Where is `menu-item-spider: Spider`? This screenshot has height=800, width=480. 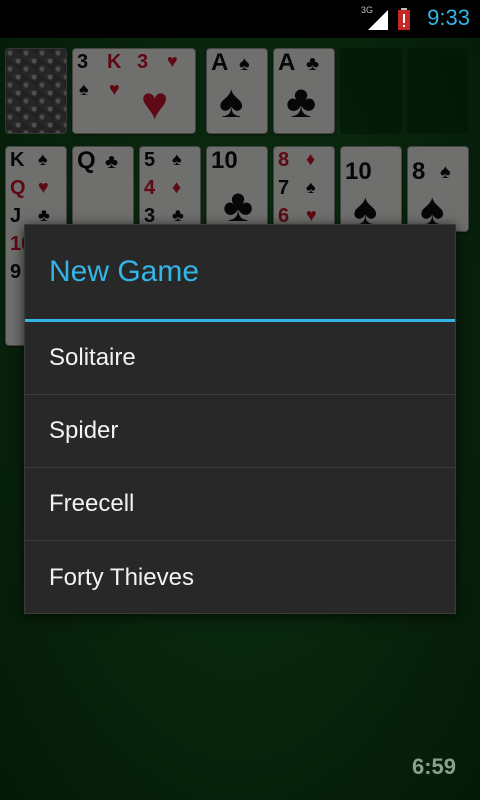 menu-item-spider: Spider is located at coordinates (240, 431).